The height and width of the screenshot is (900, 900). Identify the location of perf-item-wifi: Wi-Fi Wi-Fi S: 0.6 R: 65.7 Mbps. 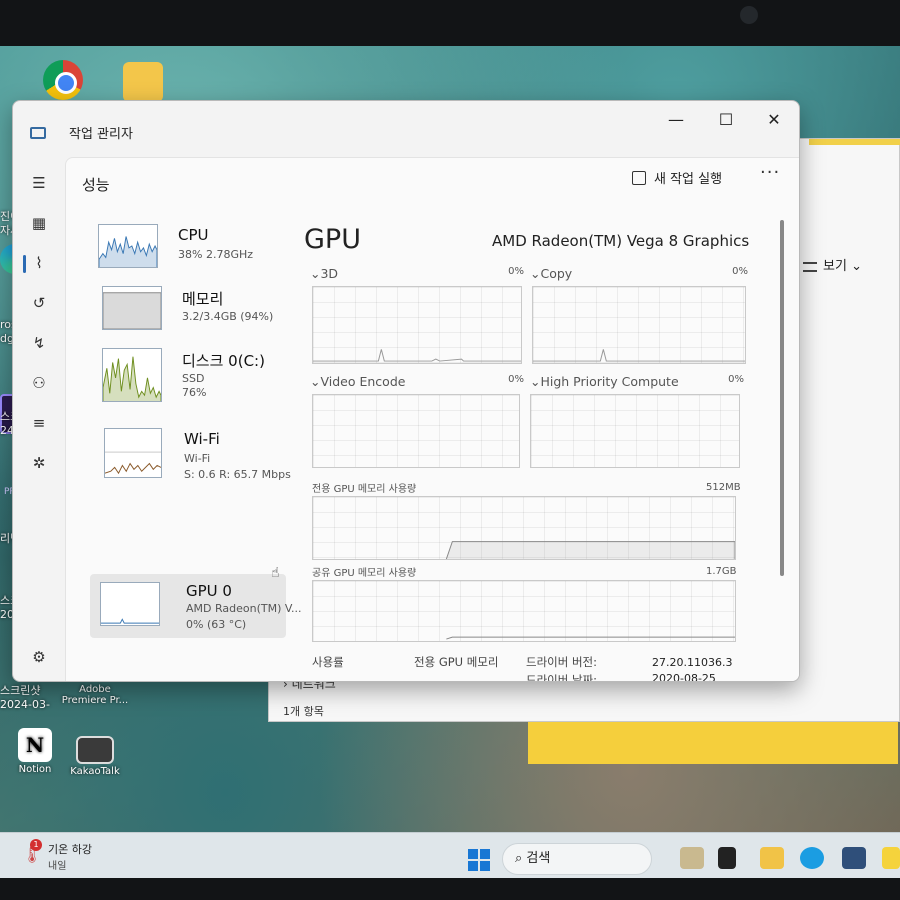
(190, 455).